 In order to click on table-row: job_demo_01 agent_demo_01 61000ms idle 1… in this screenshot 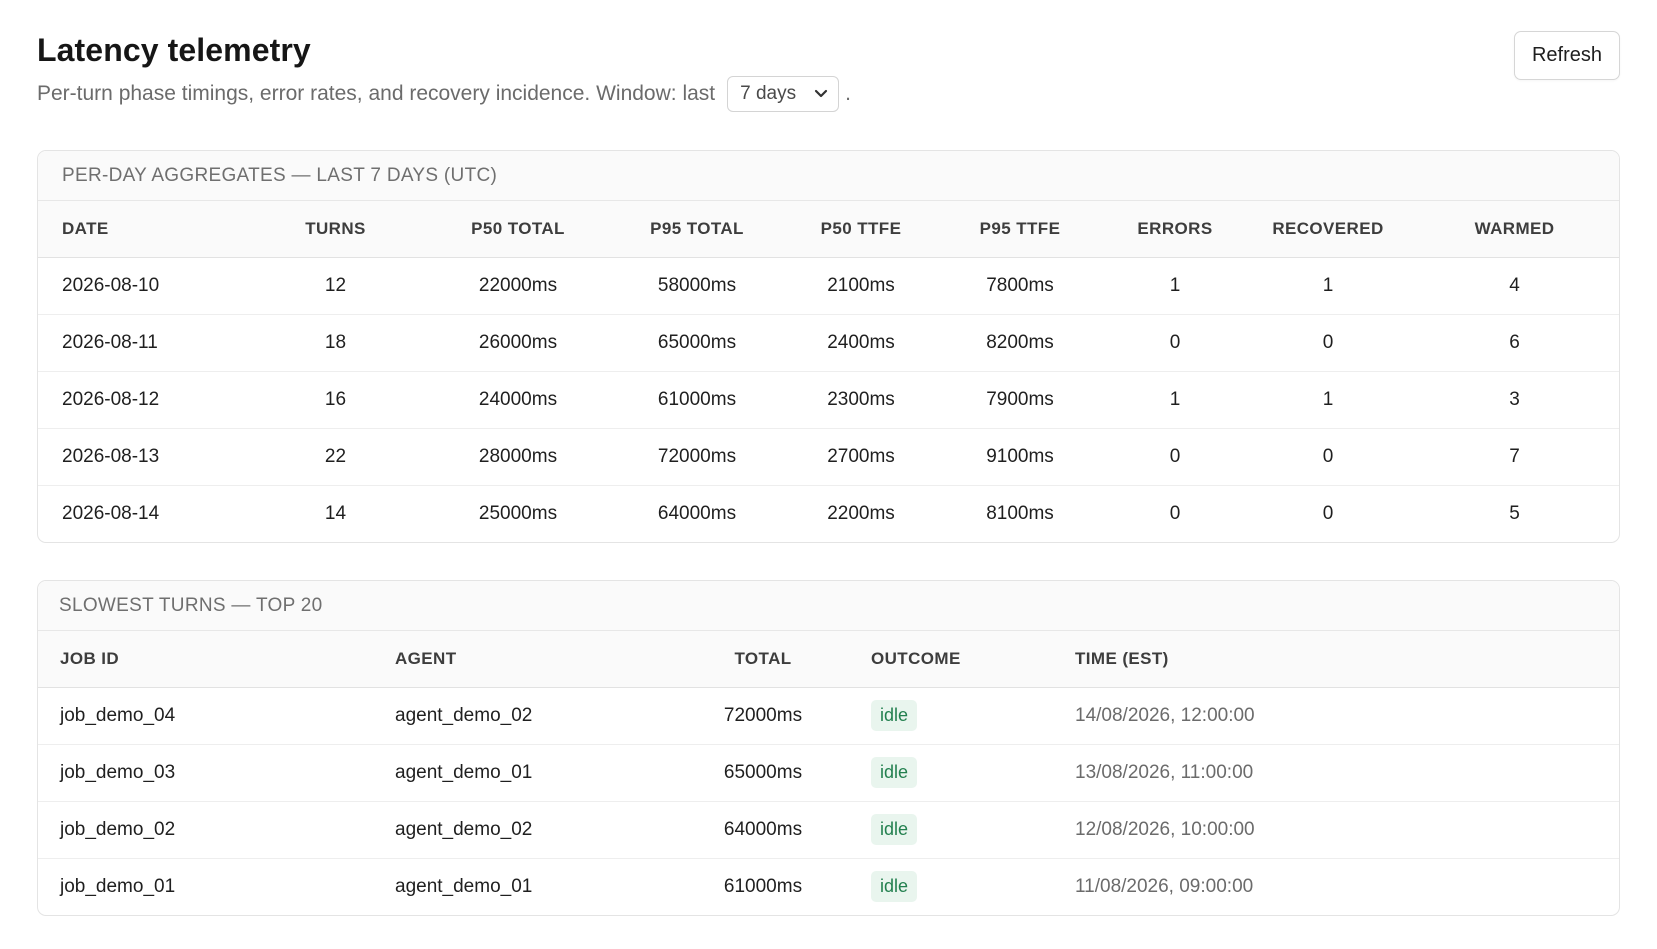, I will do `click(828, 886)`.